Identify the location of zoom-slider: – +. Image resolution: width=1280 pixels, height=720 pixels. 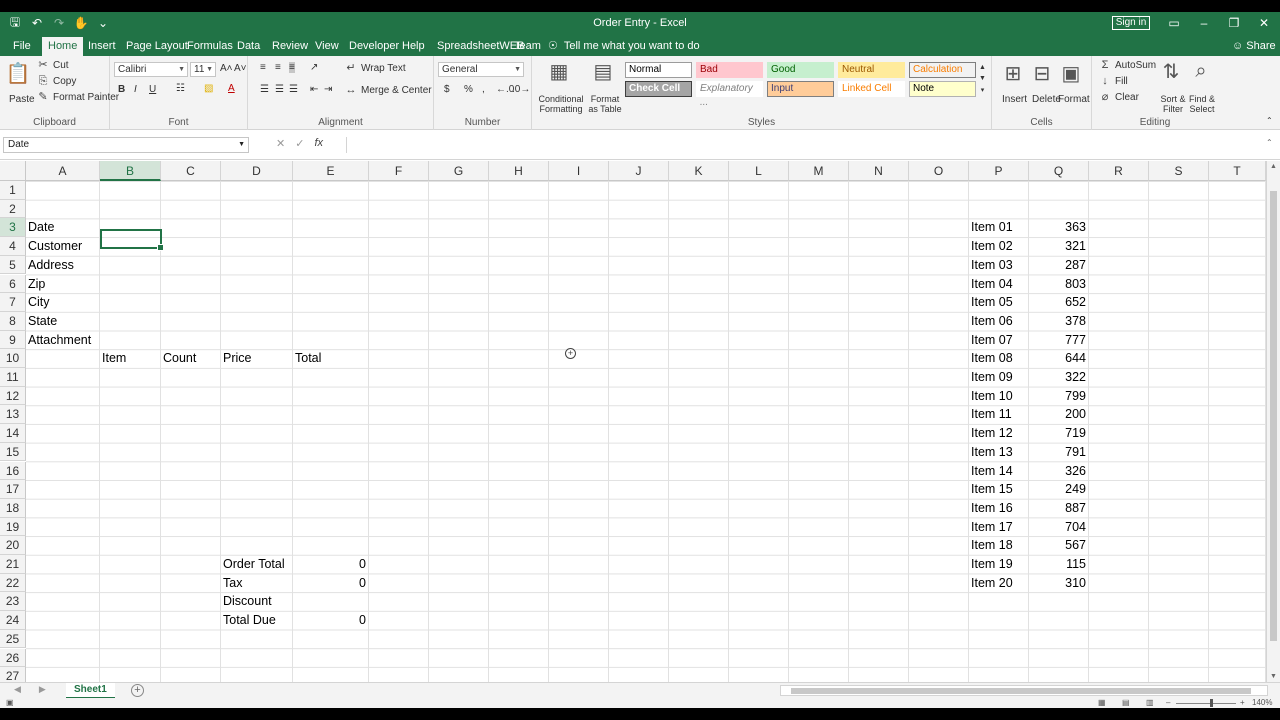
(1206, 703).